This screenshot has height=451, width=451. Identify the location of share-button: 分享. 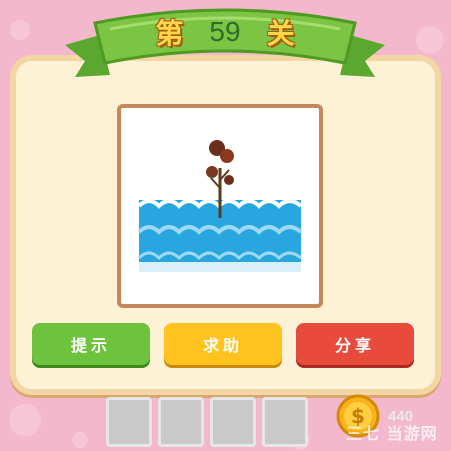
(355, 344).